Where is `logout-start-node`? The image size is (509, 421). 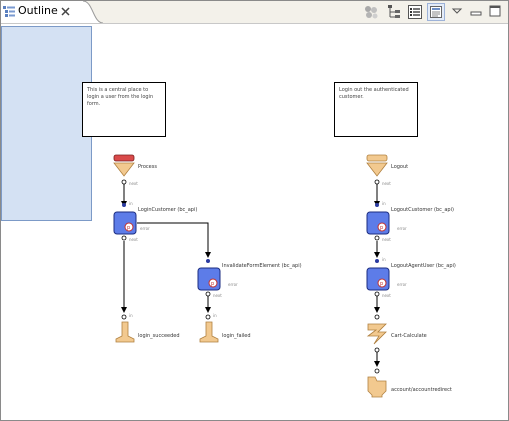 logout-start-node is located at coordinates (377, 166).